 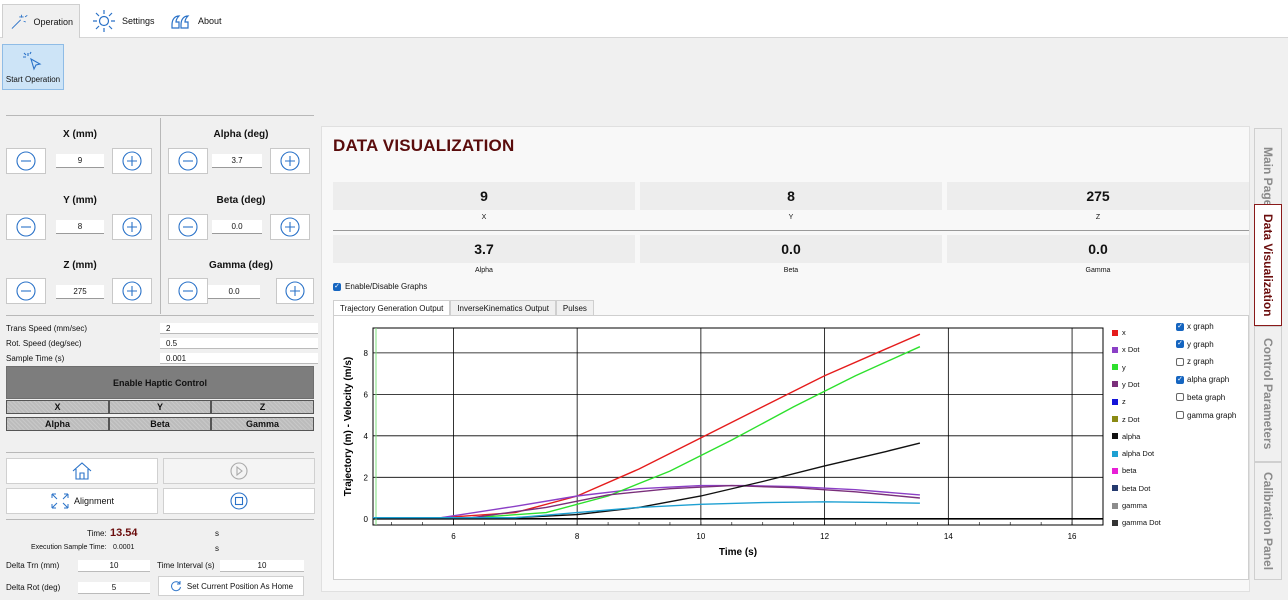 I want to click on graph-toggle-x-graph: ✓ x graph, so click(x=1195, y=326).